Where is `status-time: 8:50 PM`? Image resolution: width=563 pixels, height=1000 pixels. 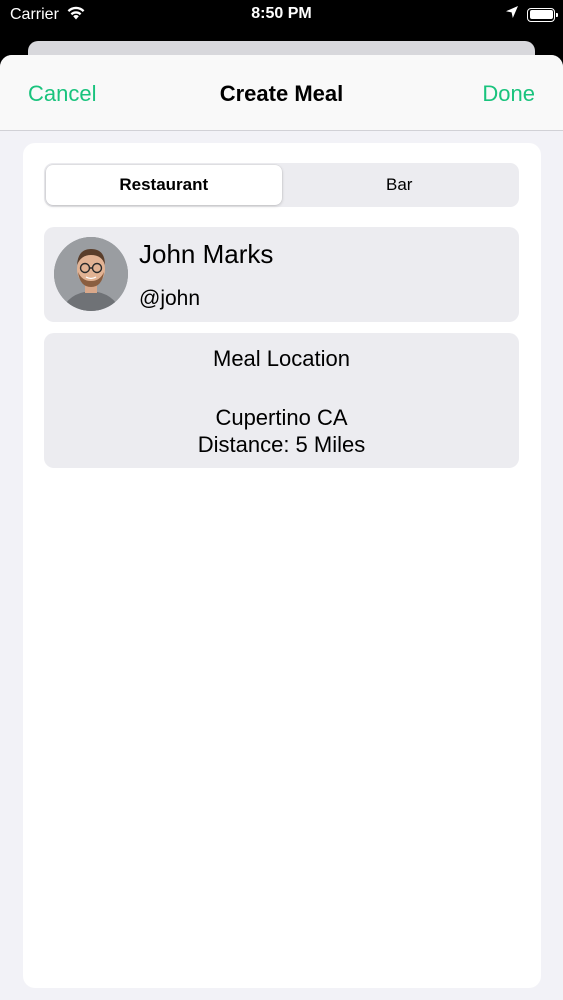 status-time: 8:50 PM is located at coordinates (281, 13).